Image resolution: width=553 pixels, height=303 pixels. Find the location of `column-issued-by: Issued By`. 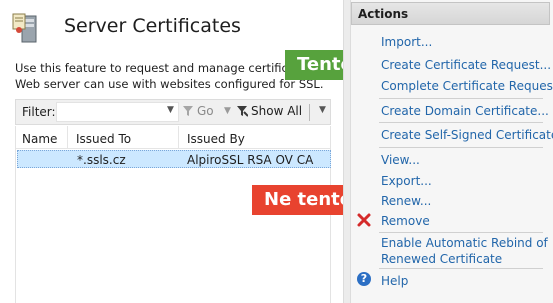

column-issued-by: Issued By is located at coordinates (216, 139).